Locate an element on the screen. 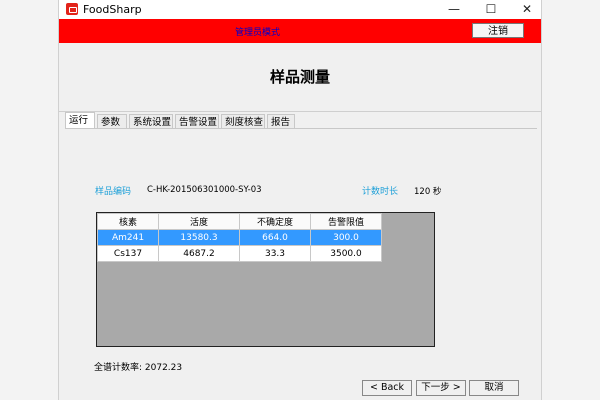  tab-run: 运行 is located at coordinates (80, 120).